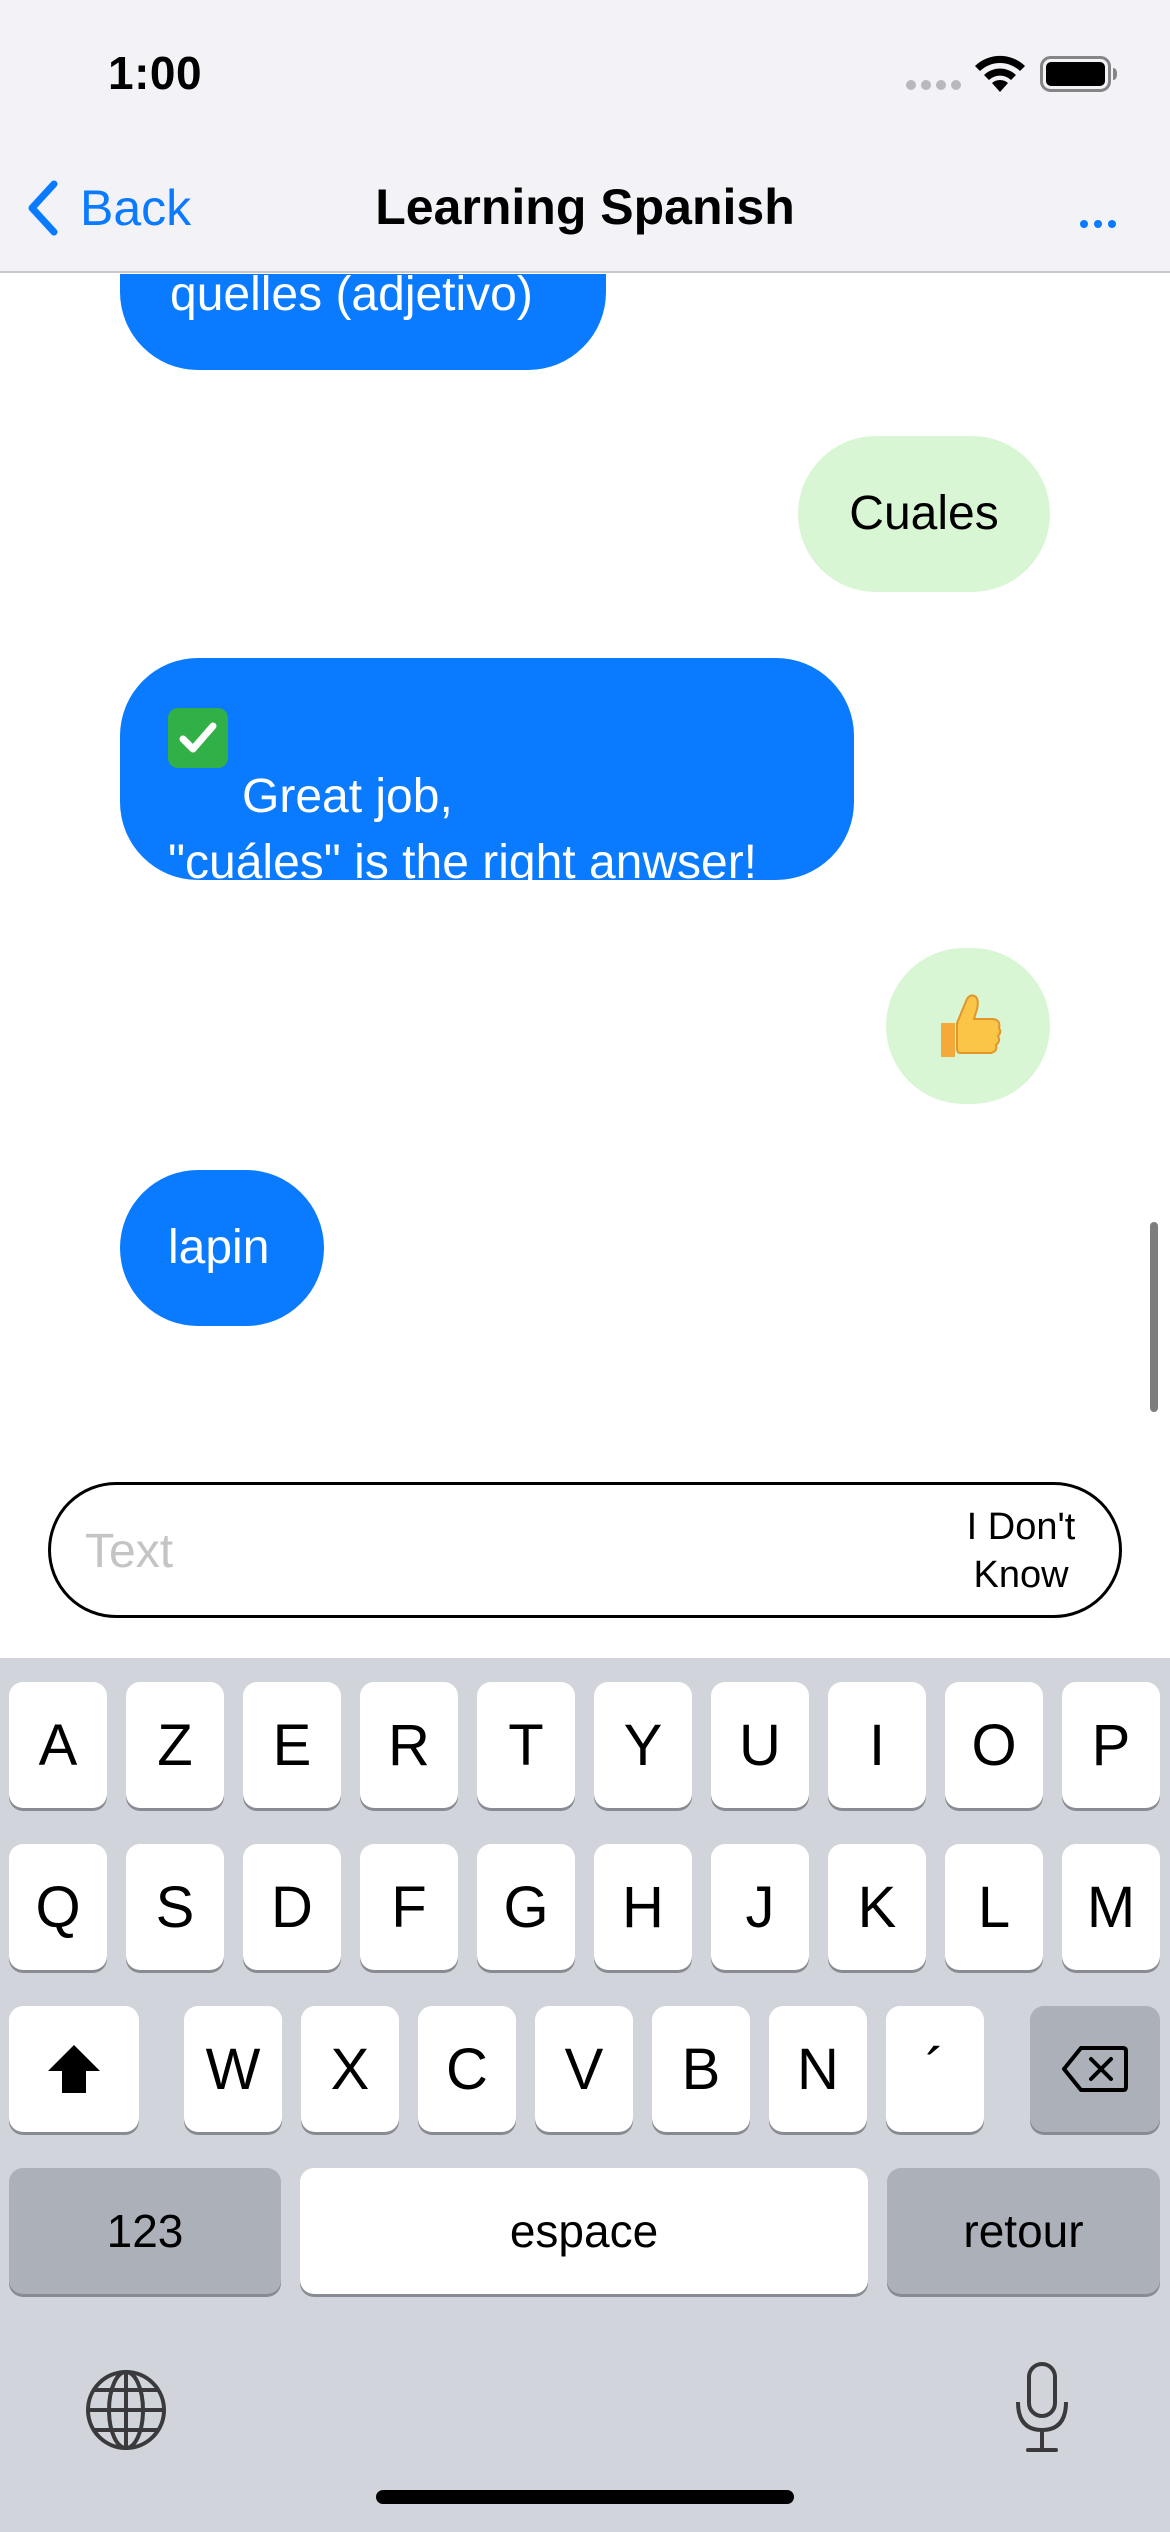 Image resolution: width=1170 pixels, height=2532 pixels. I want to click on key-b: B, so click(701, 2069).